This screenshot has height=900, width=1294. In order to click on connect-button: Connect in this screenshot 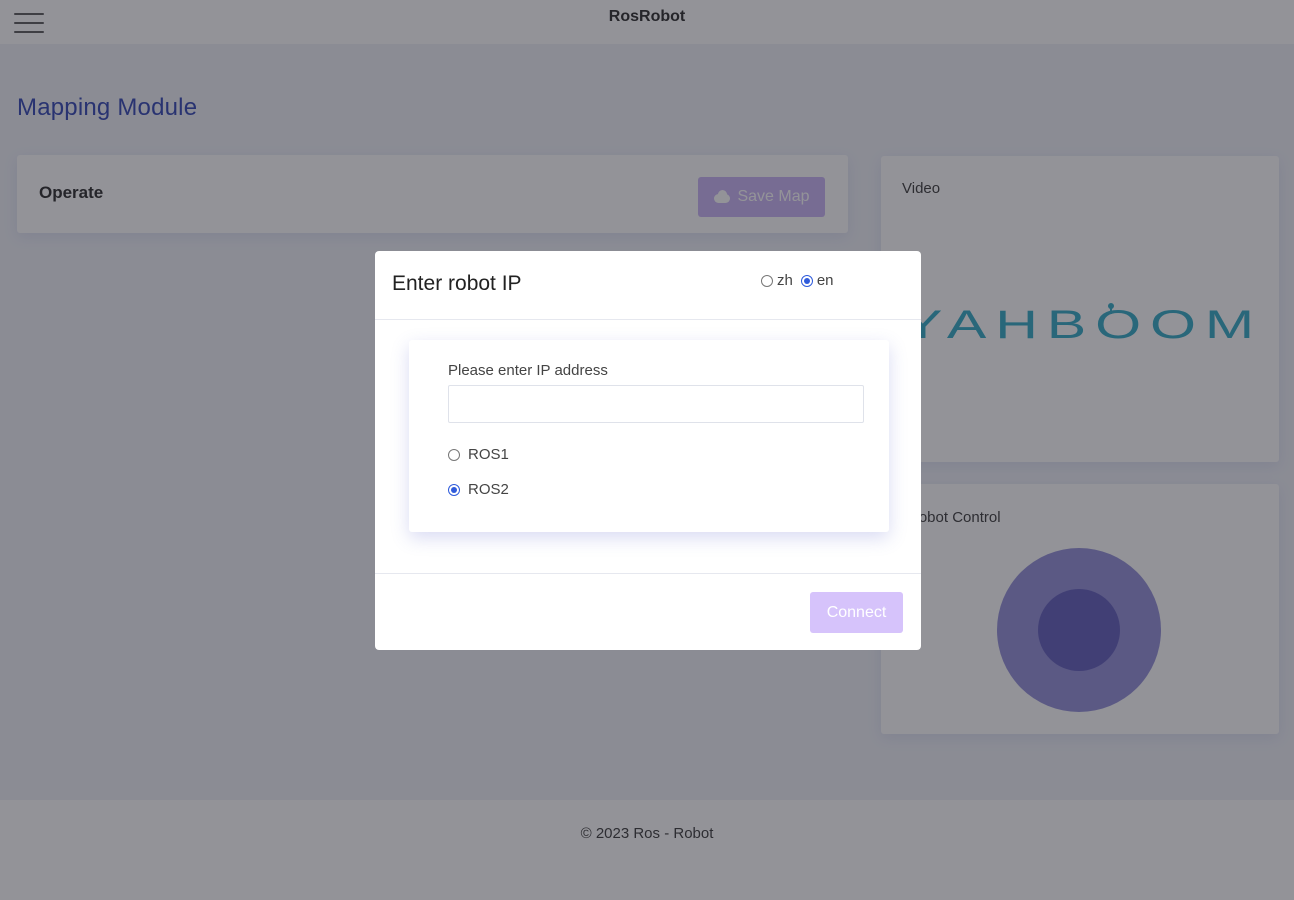, I will do `click(856, 612)`.